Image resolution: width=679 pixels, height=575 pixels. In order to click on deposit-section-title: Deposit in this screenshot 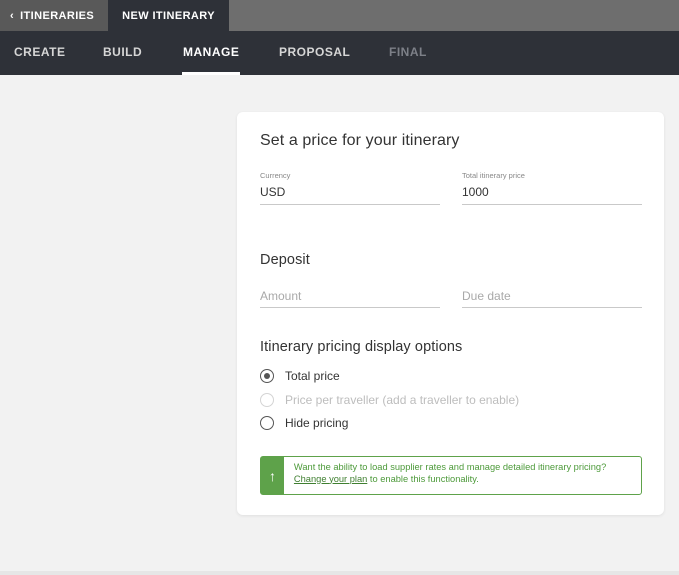, I will do `click(285, 260)`.